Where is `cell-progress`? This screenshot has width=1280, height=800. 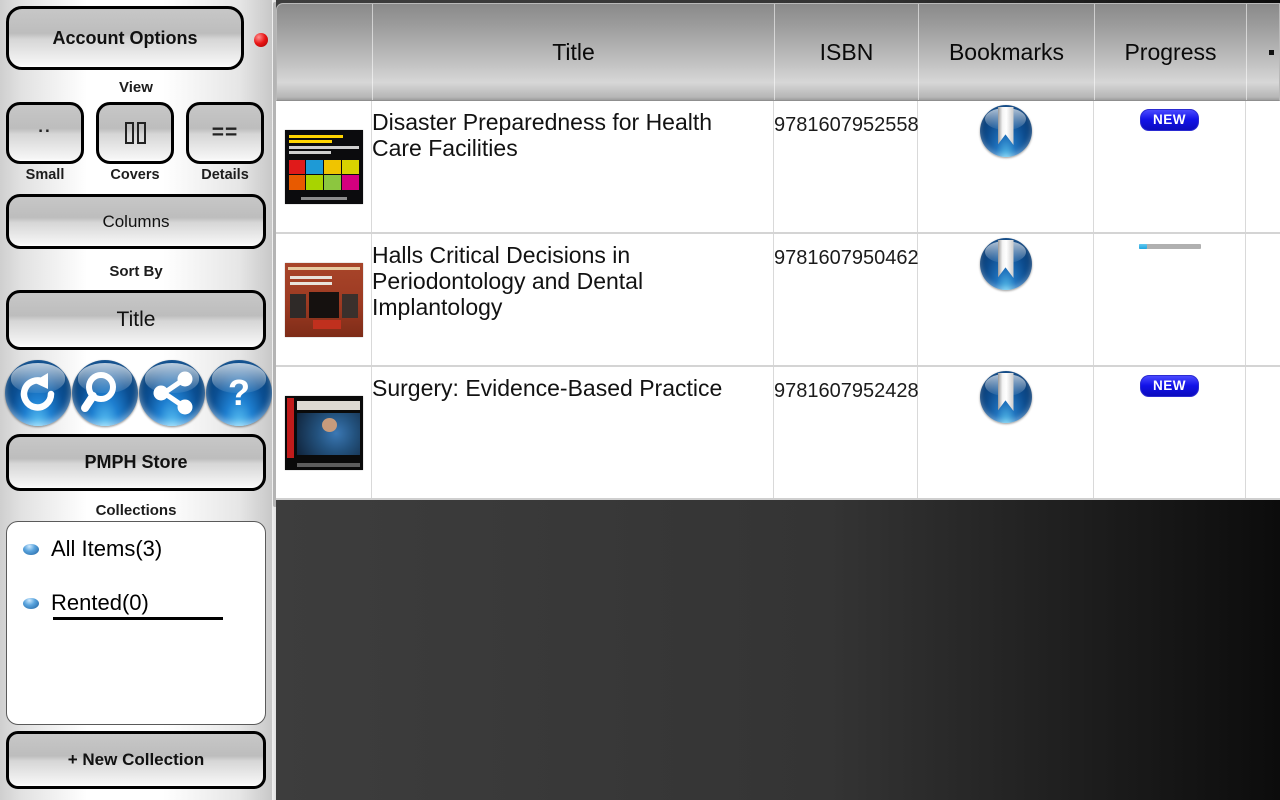 cell-progress is located at coordinates (1170, 299).